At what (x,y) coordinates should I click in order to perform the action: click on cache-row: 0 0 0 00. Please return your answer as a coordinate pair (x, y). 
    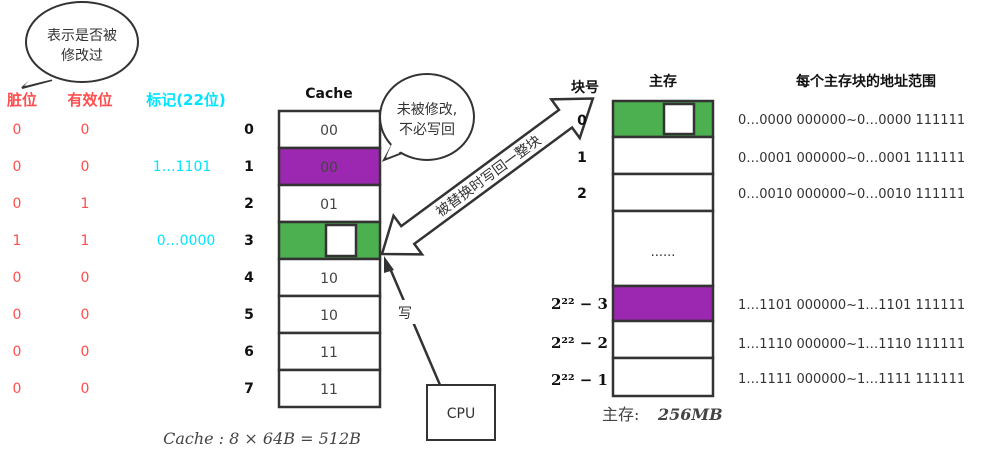
    Looking at the image, I should click on (197, 129).